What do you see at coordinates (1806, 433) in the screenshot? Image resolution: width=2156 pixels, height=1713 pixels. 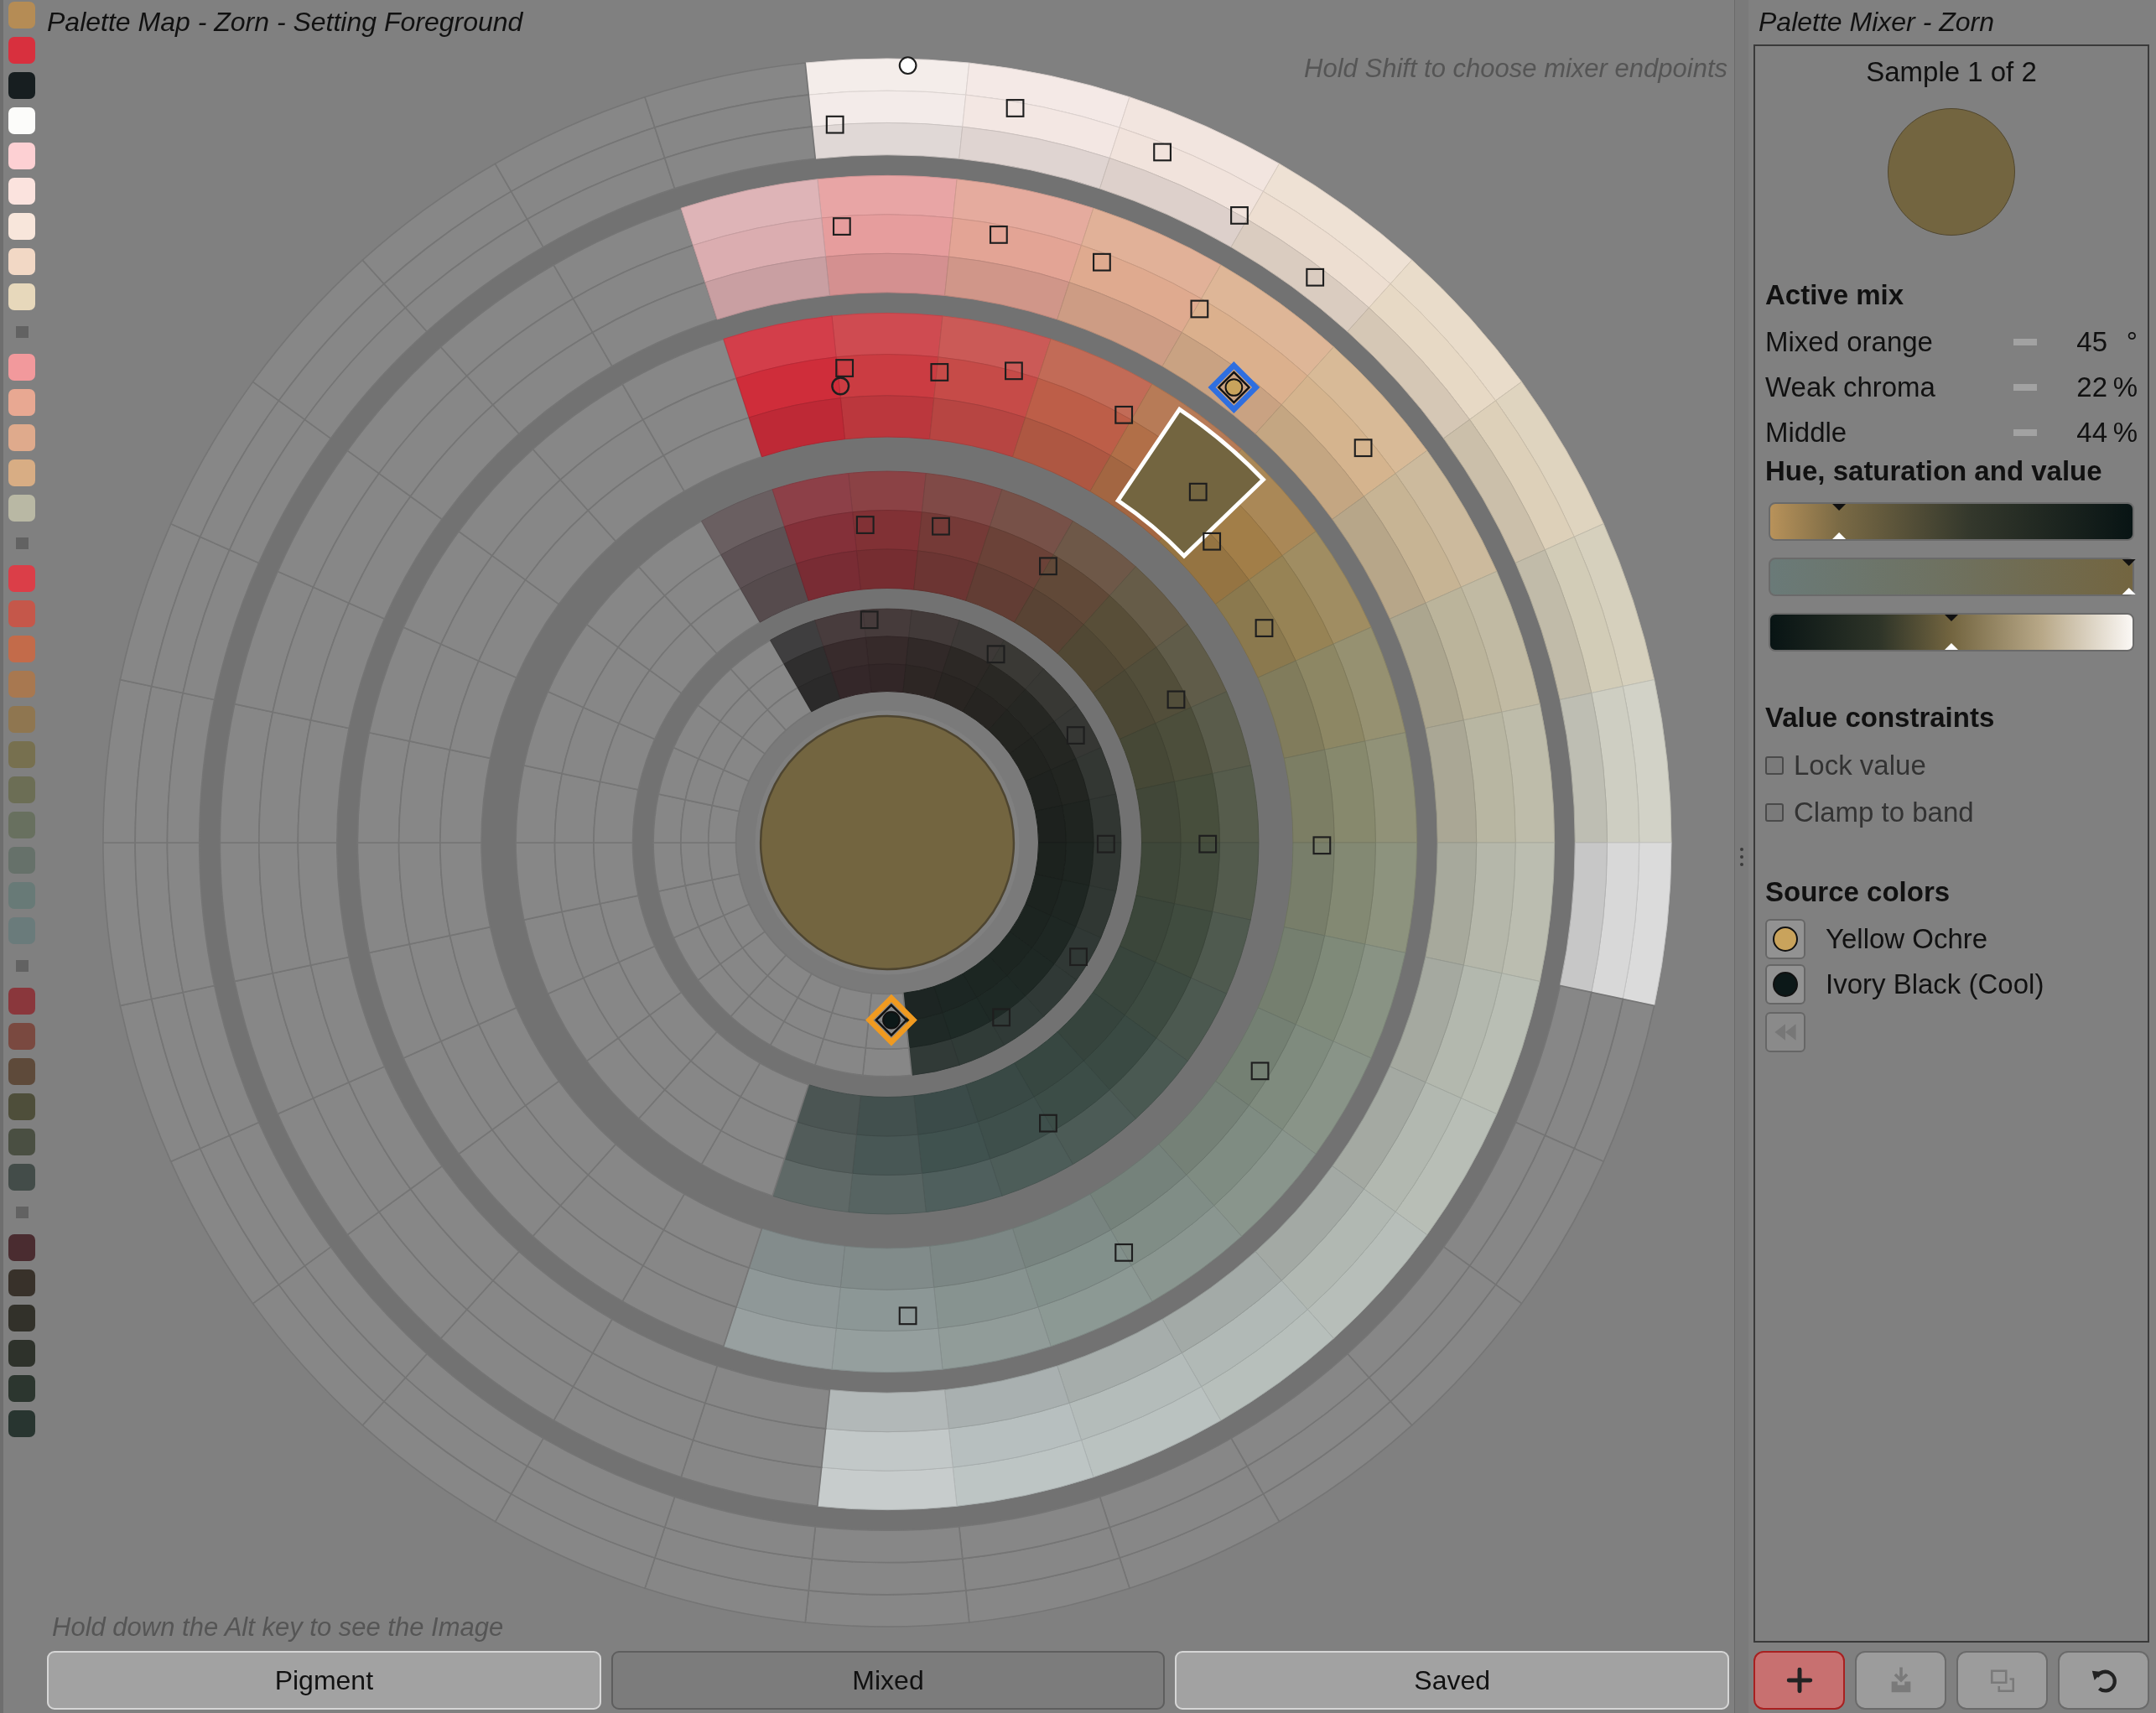 I see `mix-label: Middle` at bounding box center [1806, 433].